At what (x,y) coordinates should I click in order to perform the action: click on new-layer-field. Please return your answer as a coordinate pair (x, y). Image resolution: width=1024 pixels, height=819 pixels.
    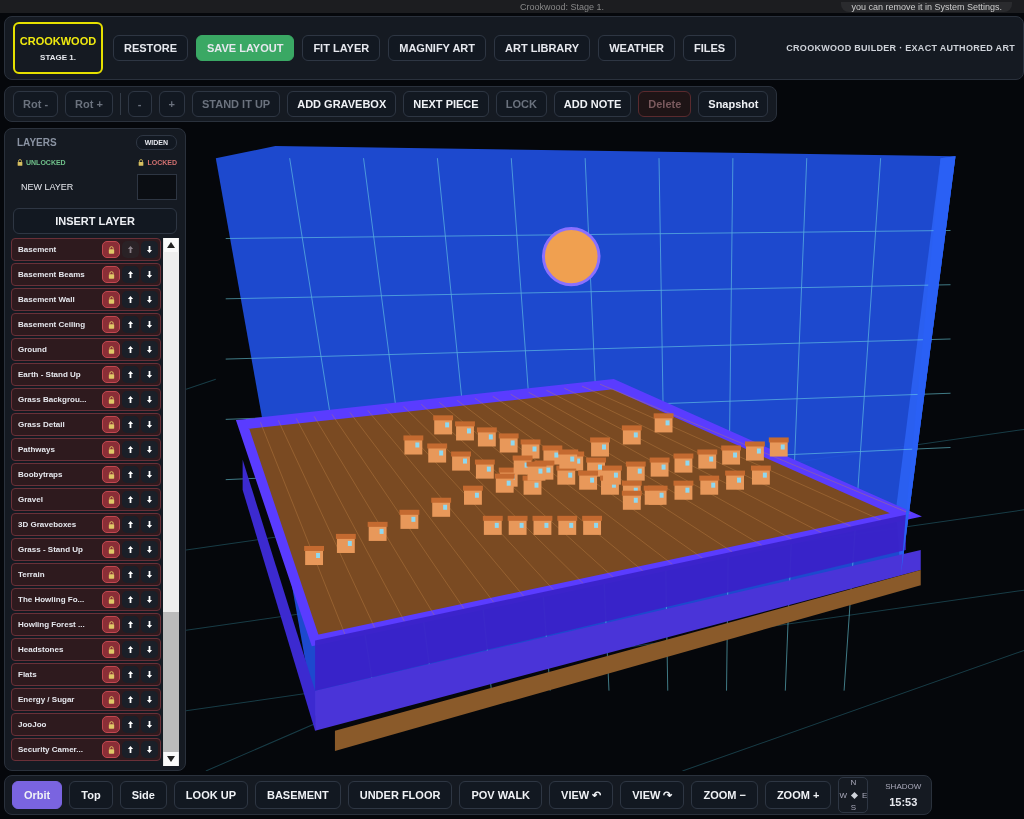
    Looking at the image, I should click on (157, 187).